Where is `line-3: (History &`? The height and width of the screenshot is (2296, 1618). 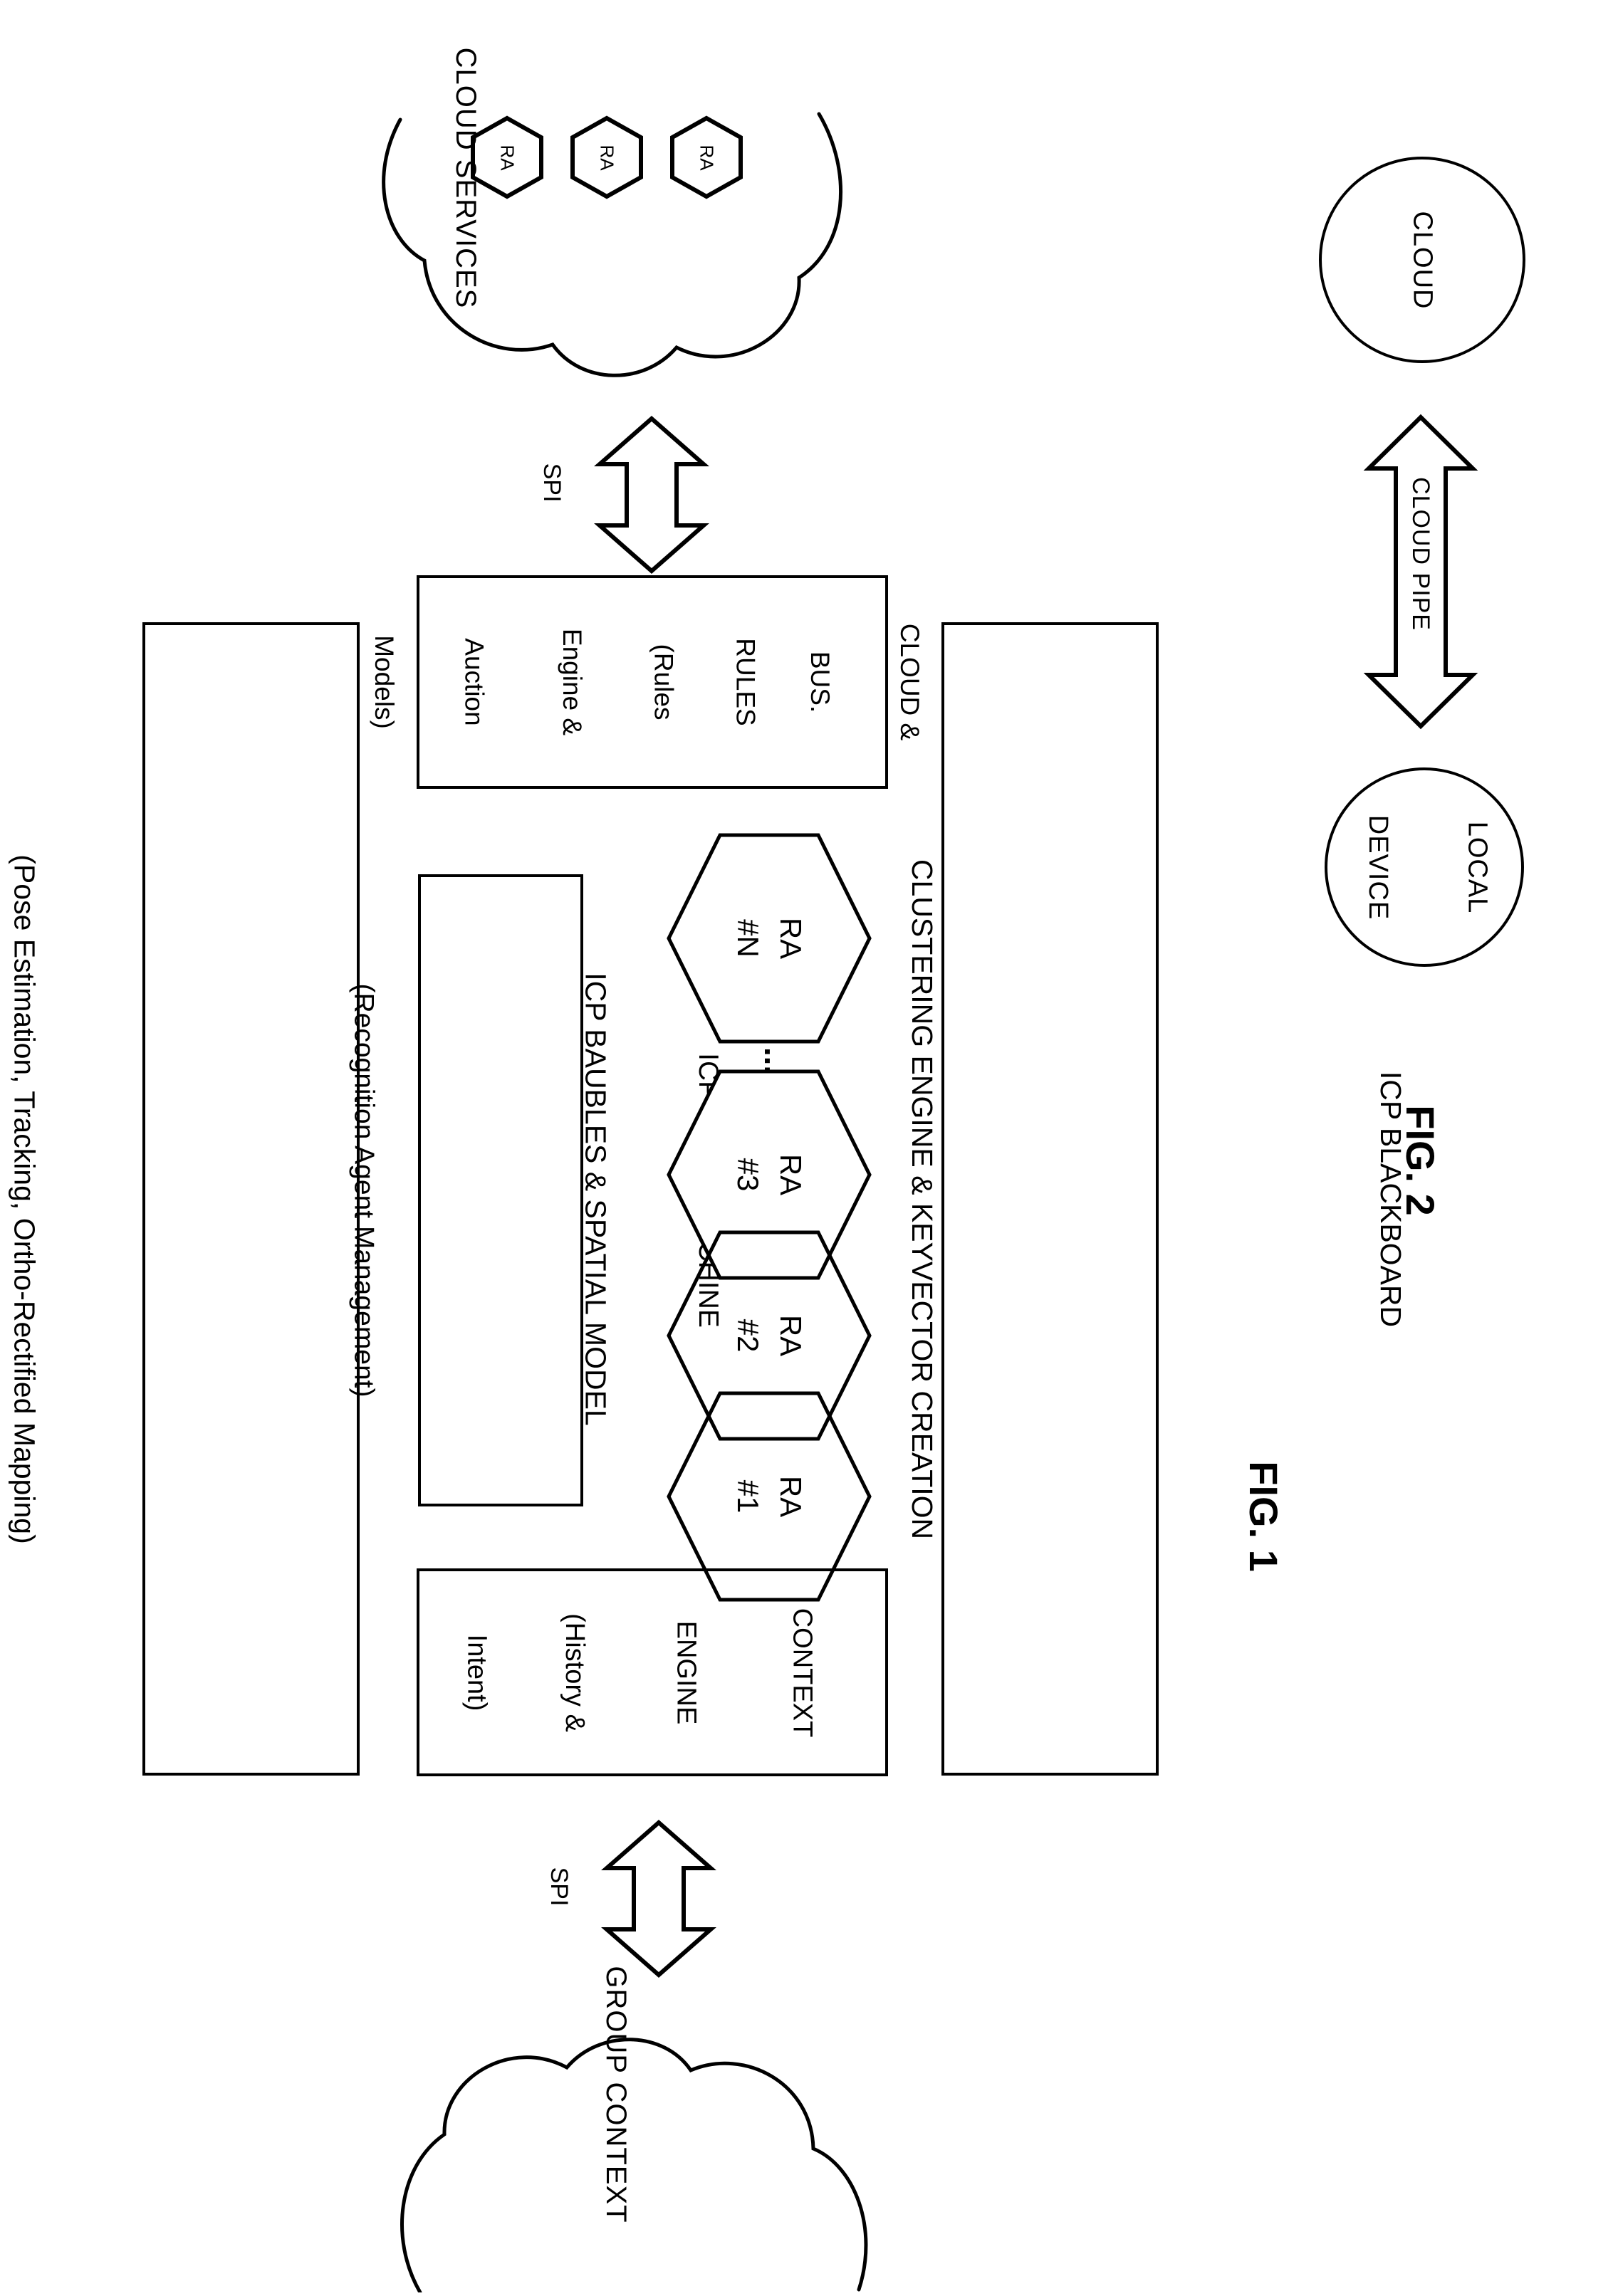 line-3: (History & is located at coordinates (574, 1673).